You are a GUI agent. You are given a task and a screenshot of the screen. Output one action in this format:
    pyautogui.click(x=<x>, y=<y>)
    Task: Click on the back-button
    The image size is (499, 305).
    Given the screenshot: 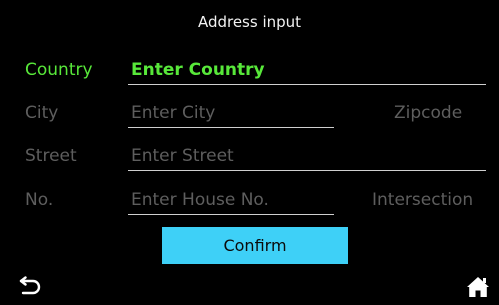 What is the action you would take?
    pyautogui.click(x=30, y=287)
    